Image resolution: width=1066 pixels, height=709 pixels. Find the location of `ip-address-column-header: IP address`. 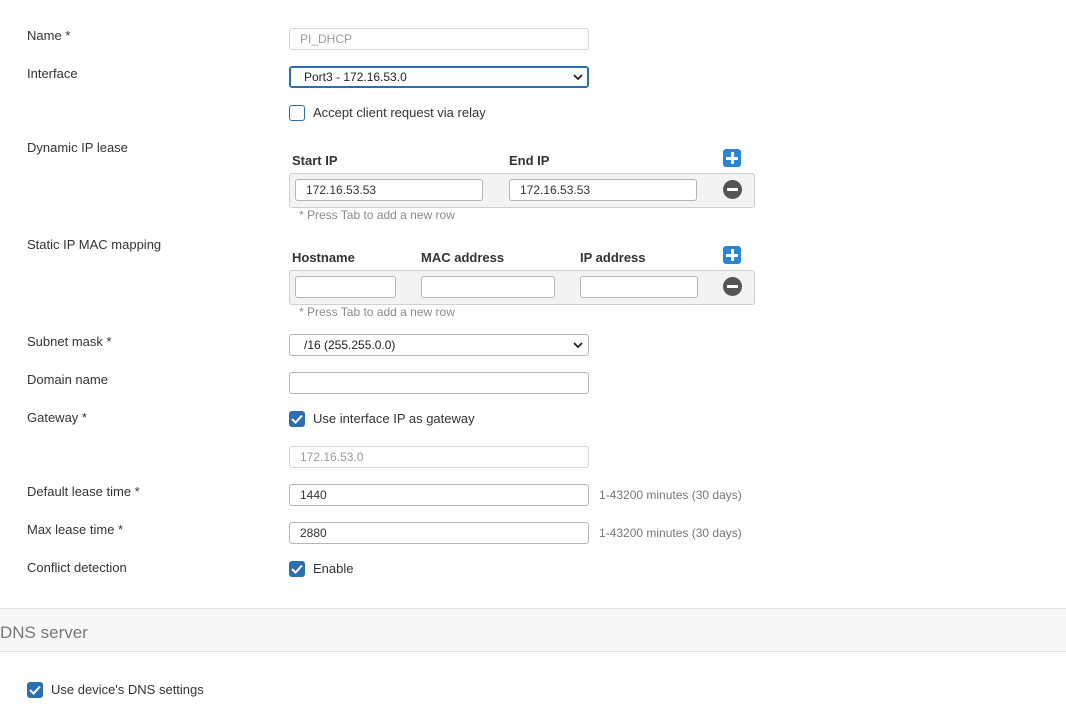

ip-address-column-header: IP address is located at coordinates (613, 257).